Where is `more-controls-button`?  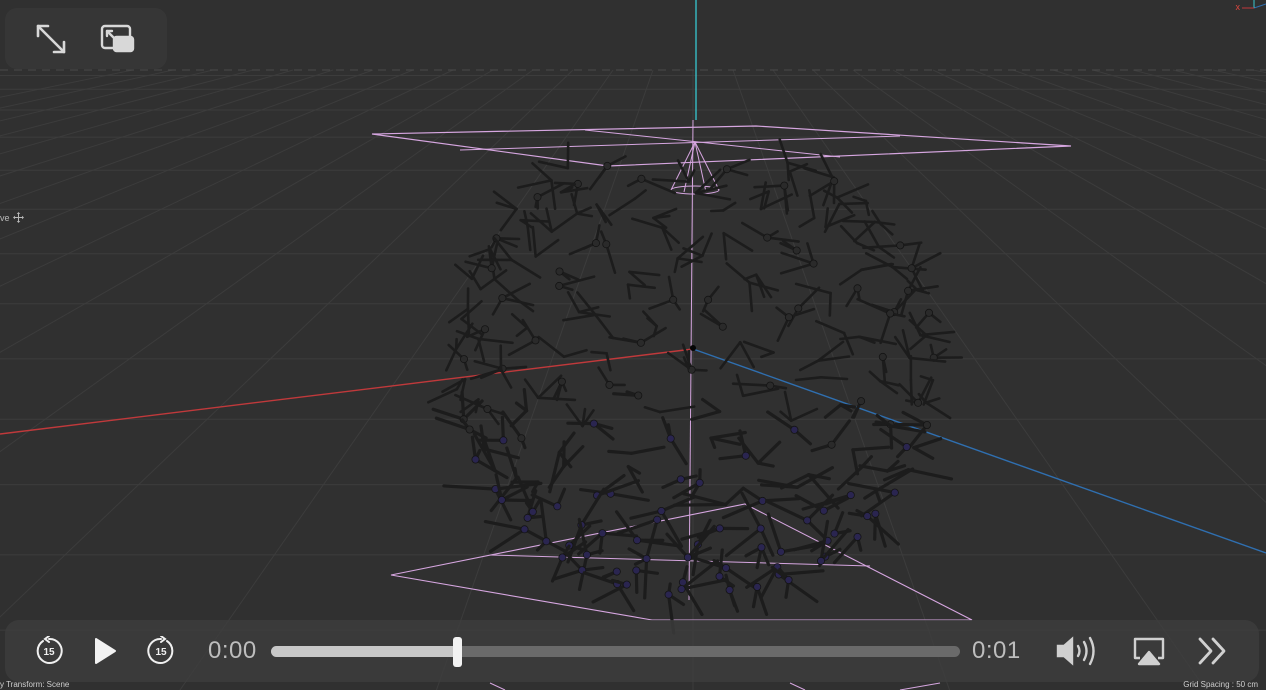 more-controls-button is located at coordinates (1213, 651).